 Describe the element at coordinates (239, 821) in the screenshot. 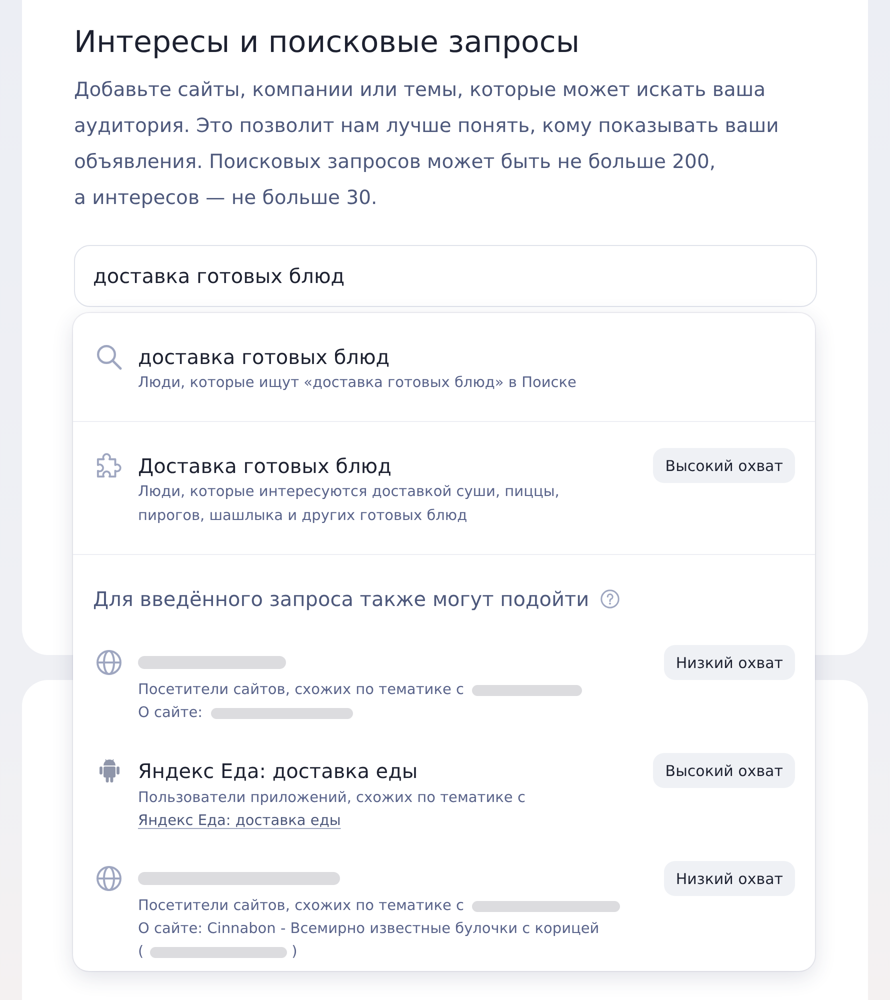

I see `app-link: Яндекс Еда: доставка еды` at that location.